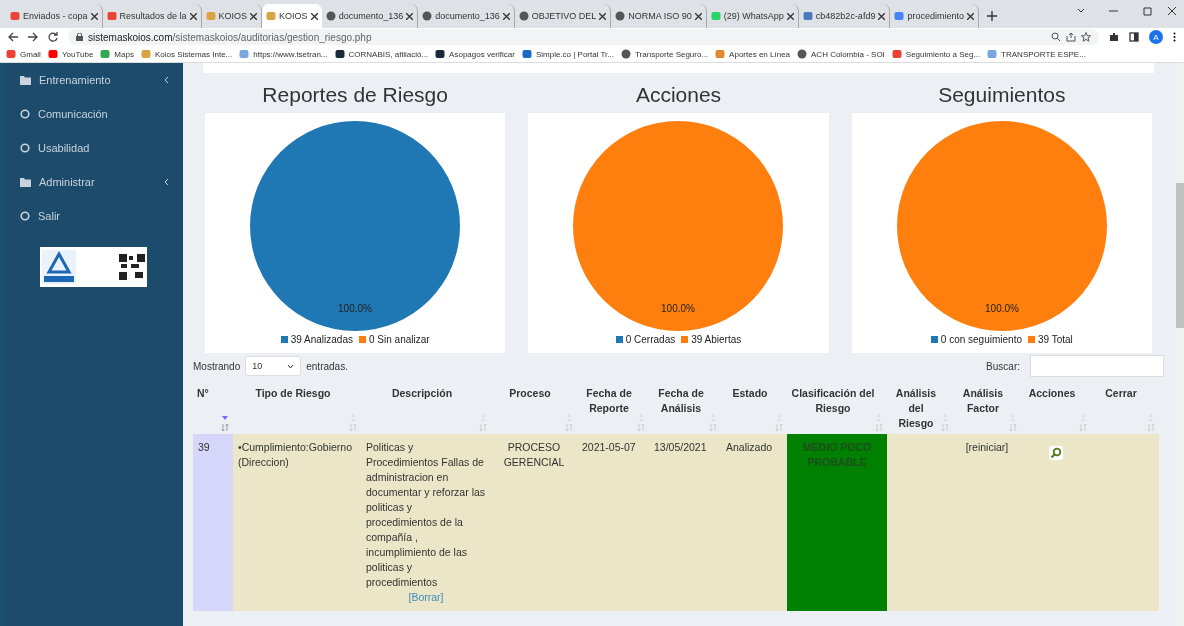 The width and height of the screenshot is (1184, 626). I want to click on legend-label: 0 Sin analizar, so click(399, 339).